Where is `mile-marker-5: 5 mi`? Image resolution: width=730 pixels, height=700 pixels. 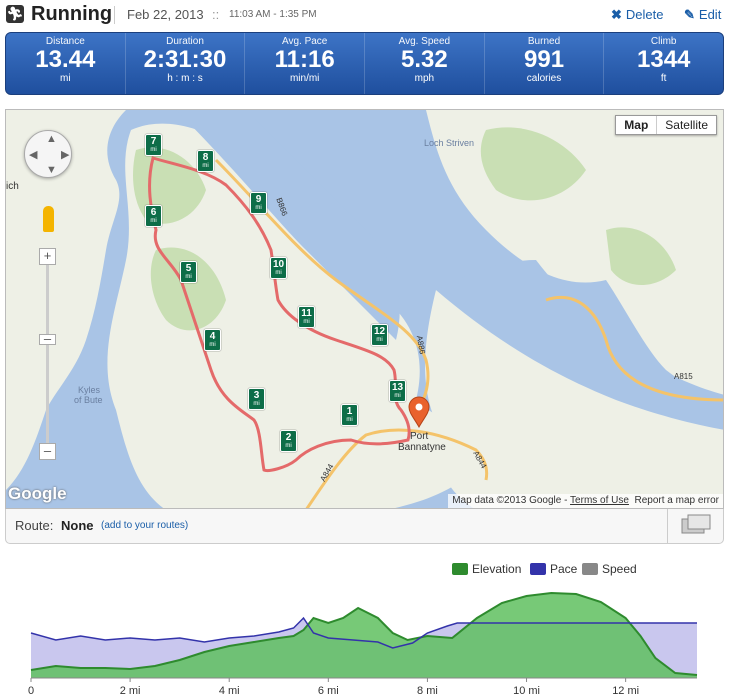
mile-marker-5: 5 mi is located at coordinates (188, 272).